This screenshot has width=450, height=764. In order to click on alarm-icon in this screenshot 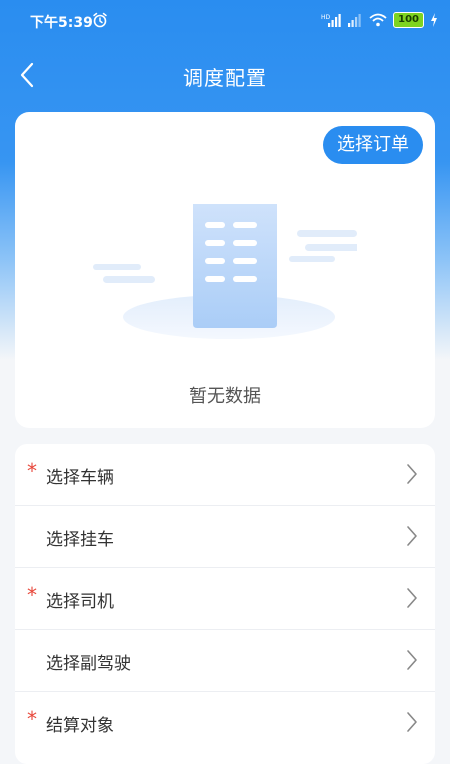, I will do `click(100, 20)`.